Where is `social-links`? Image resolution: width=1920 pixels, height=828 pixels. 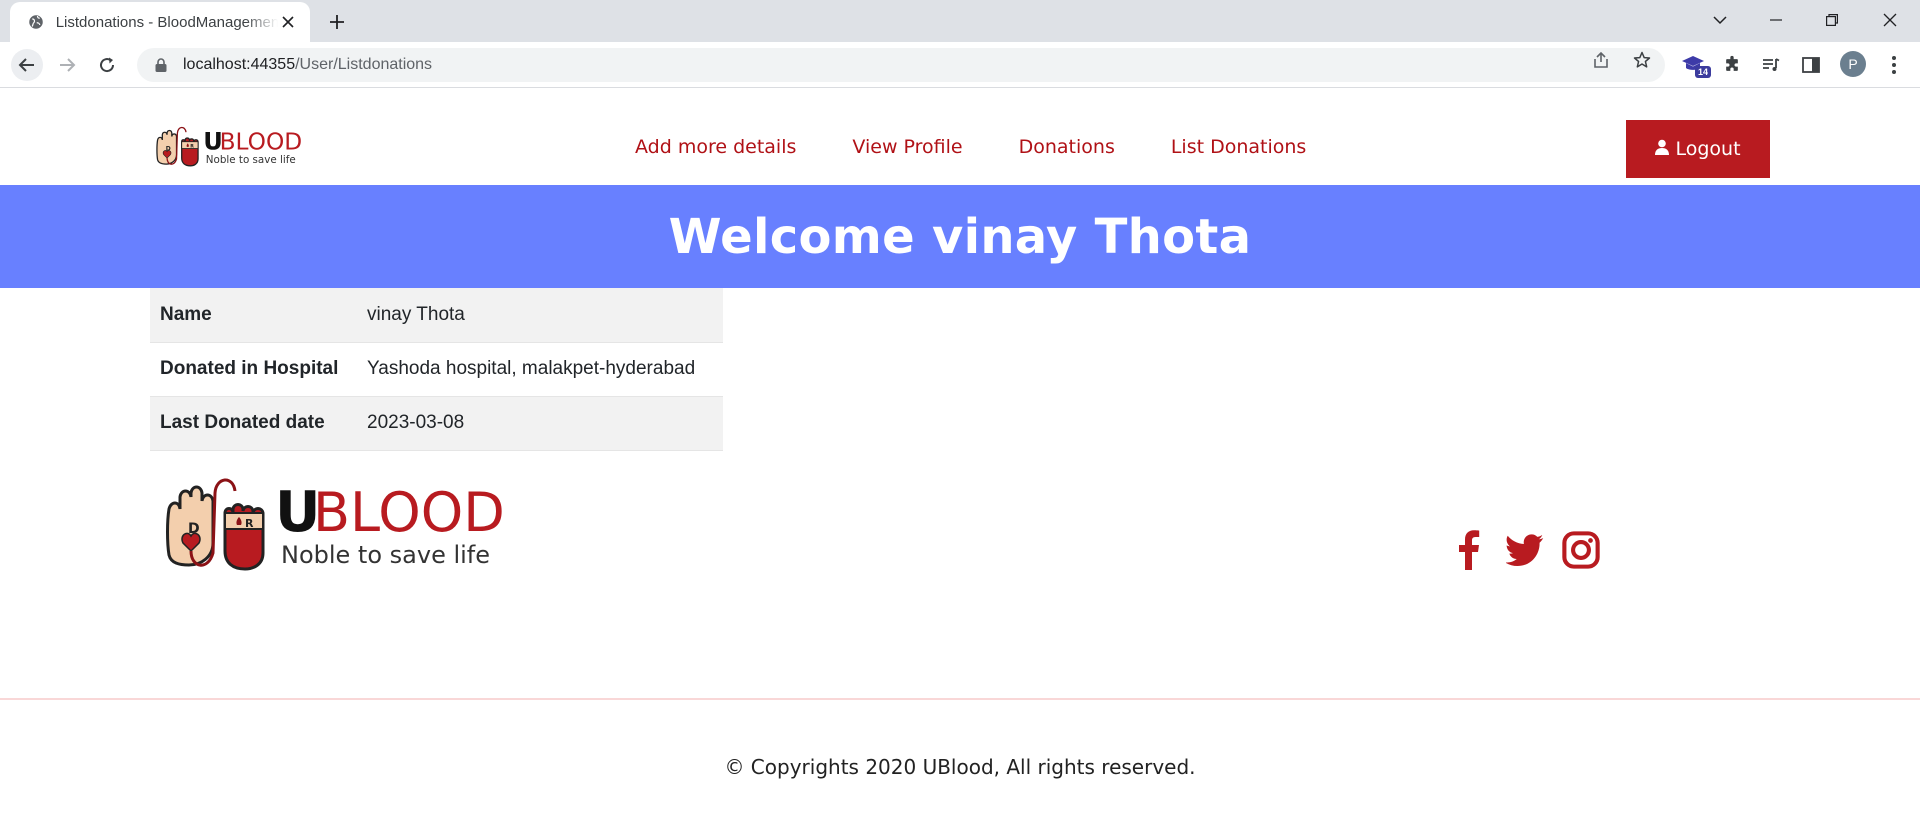 social-links is located at coordinates (1525, 550).